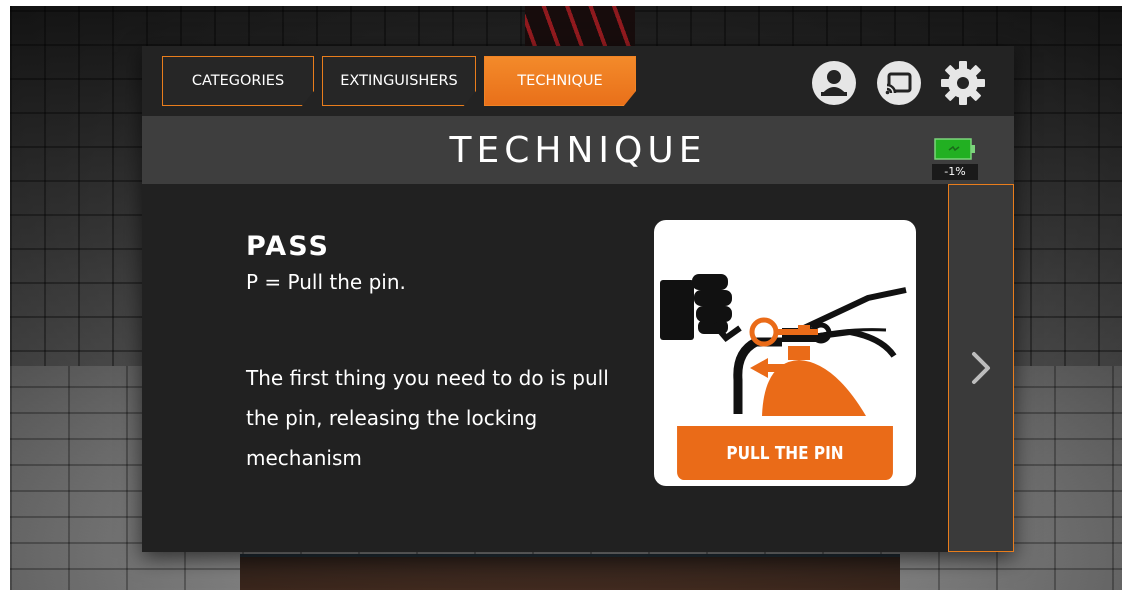  I want to click on chevron-right-icon, so click(981, 368).